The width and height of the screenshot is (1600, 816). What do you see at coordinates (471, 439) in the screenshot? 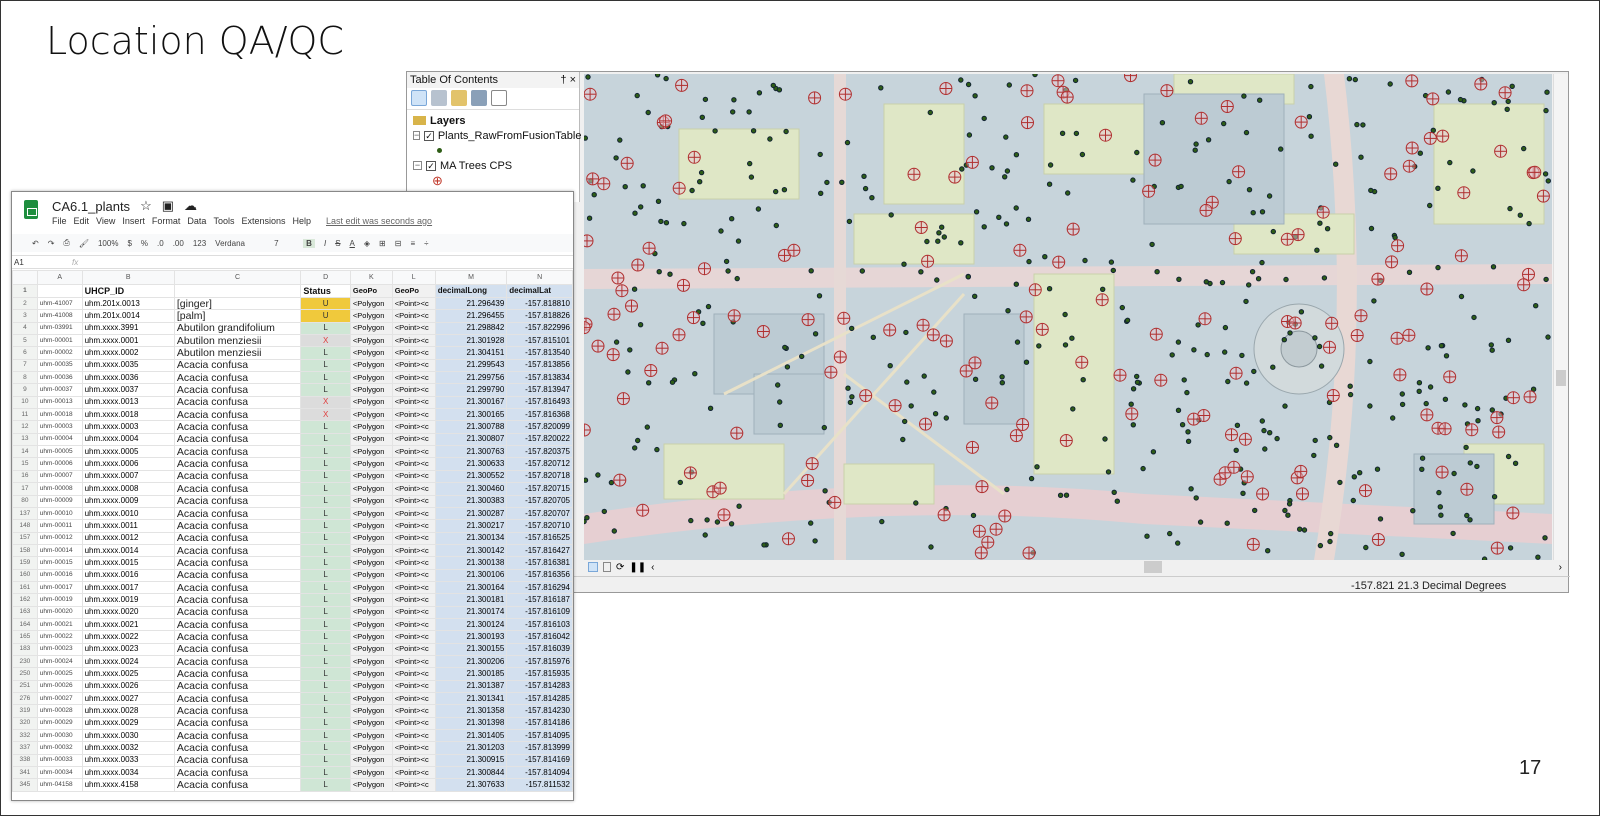
I see `cell: 21.300807` at bounding box center [471, 439].